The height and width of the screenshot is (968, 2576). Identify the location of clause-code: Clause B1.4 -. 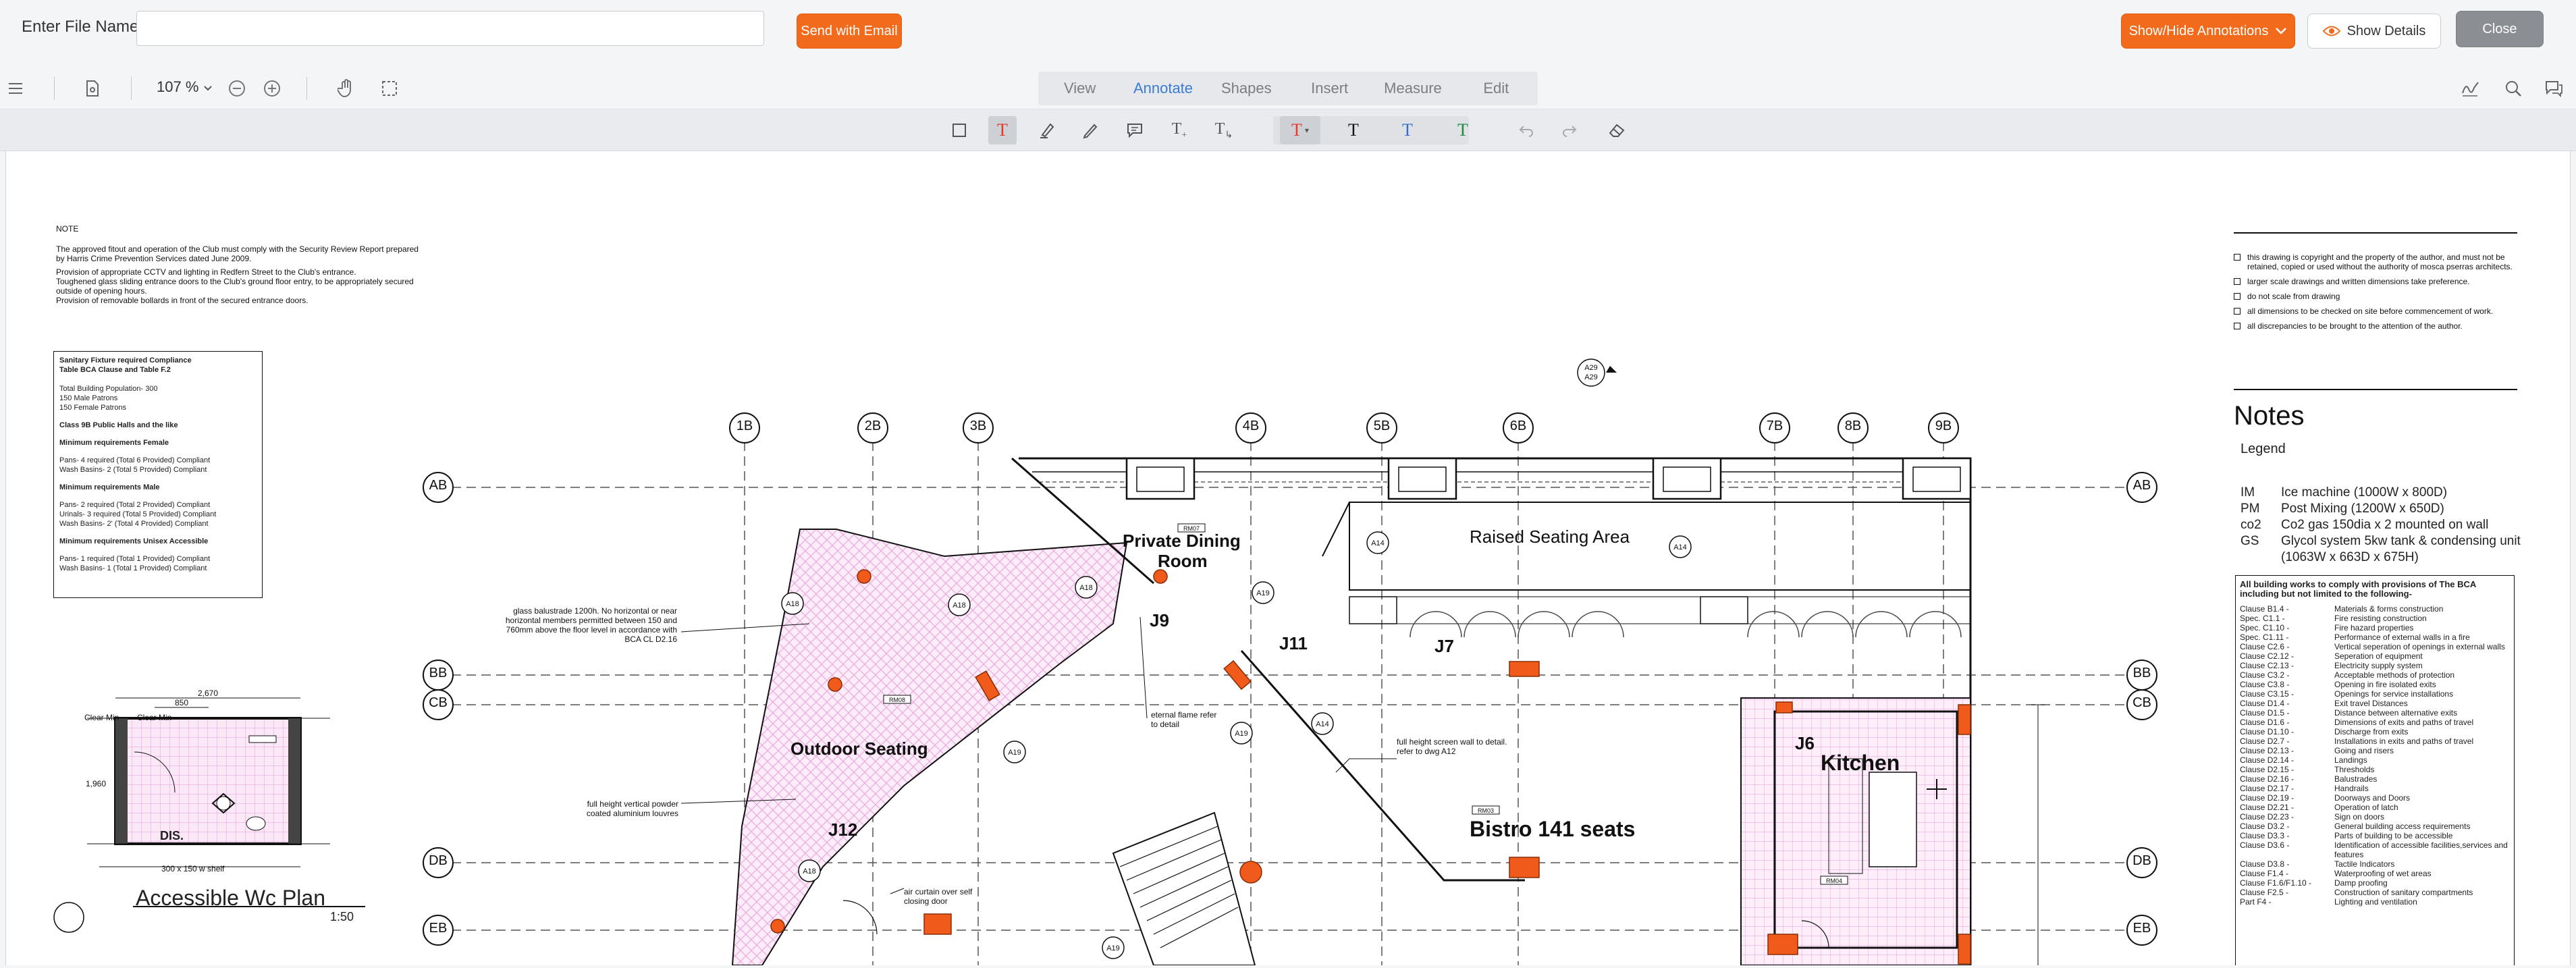
(2264, 609).